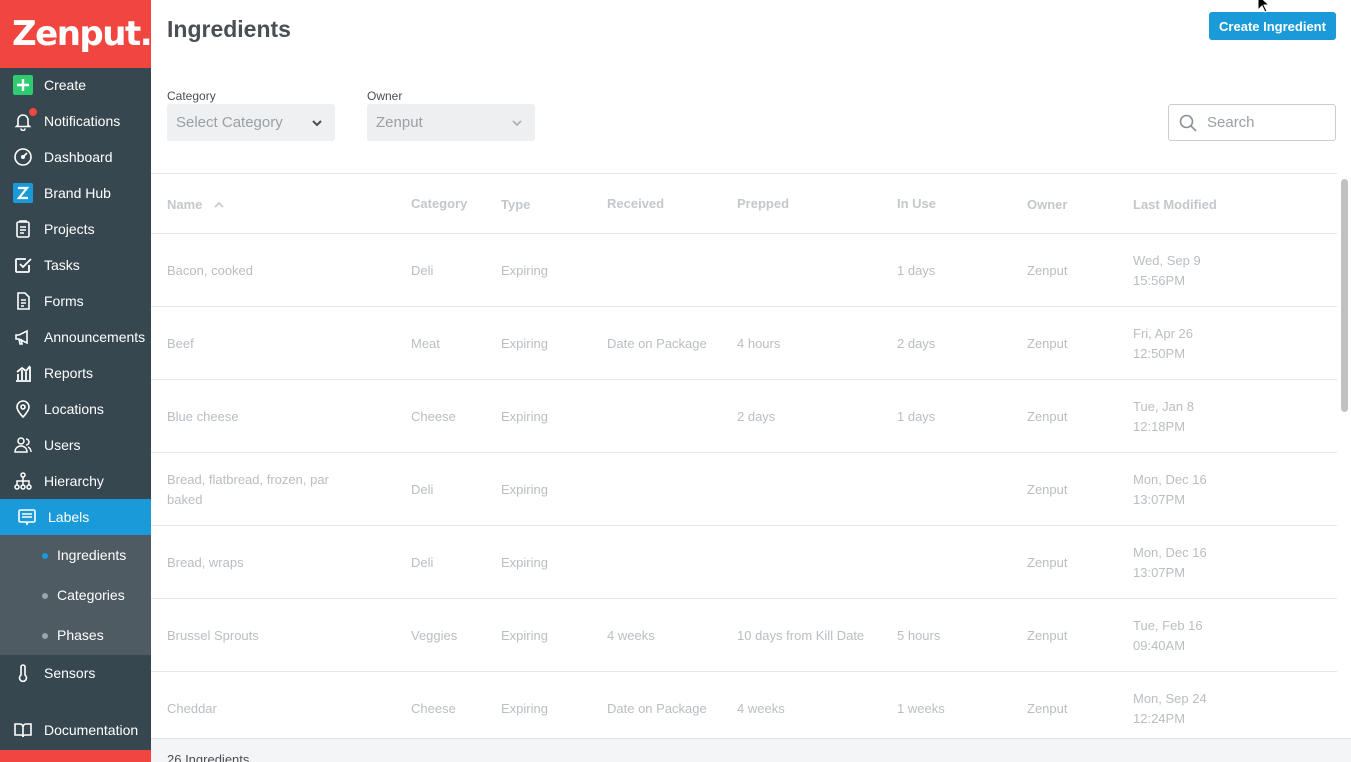  I want to click on mouse-cursor-icon, so click(1264, 6).